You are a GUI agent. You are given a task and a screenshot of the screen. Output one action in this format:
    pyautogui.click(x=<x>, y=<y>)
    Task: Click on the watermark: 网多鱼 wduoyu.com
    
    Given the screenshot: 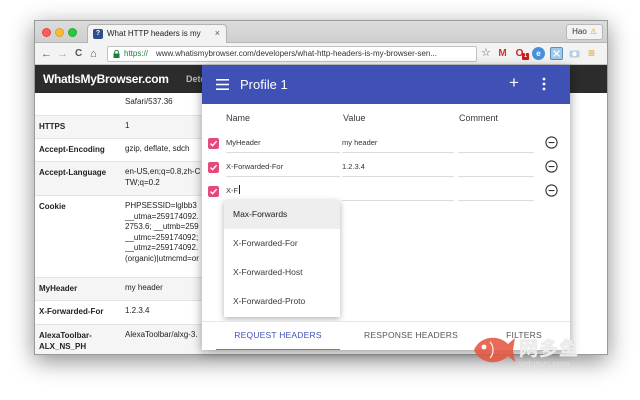 What is the action you would take?
    pyautogui.click(x=540, y=352)
    